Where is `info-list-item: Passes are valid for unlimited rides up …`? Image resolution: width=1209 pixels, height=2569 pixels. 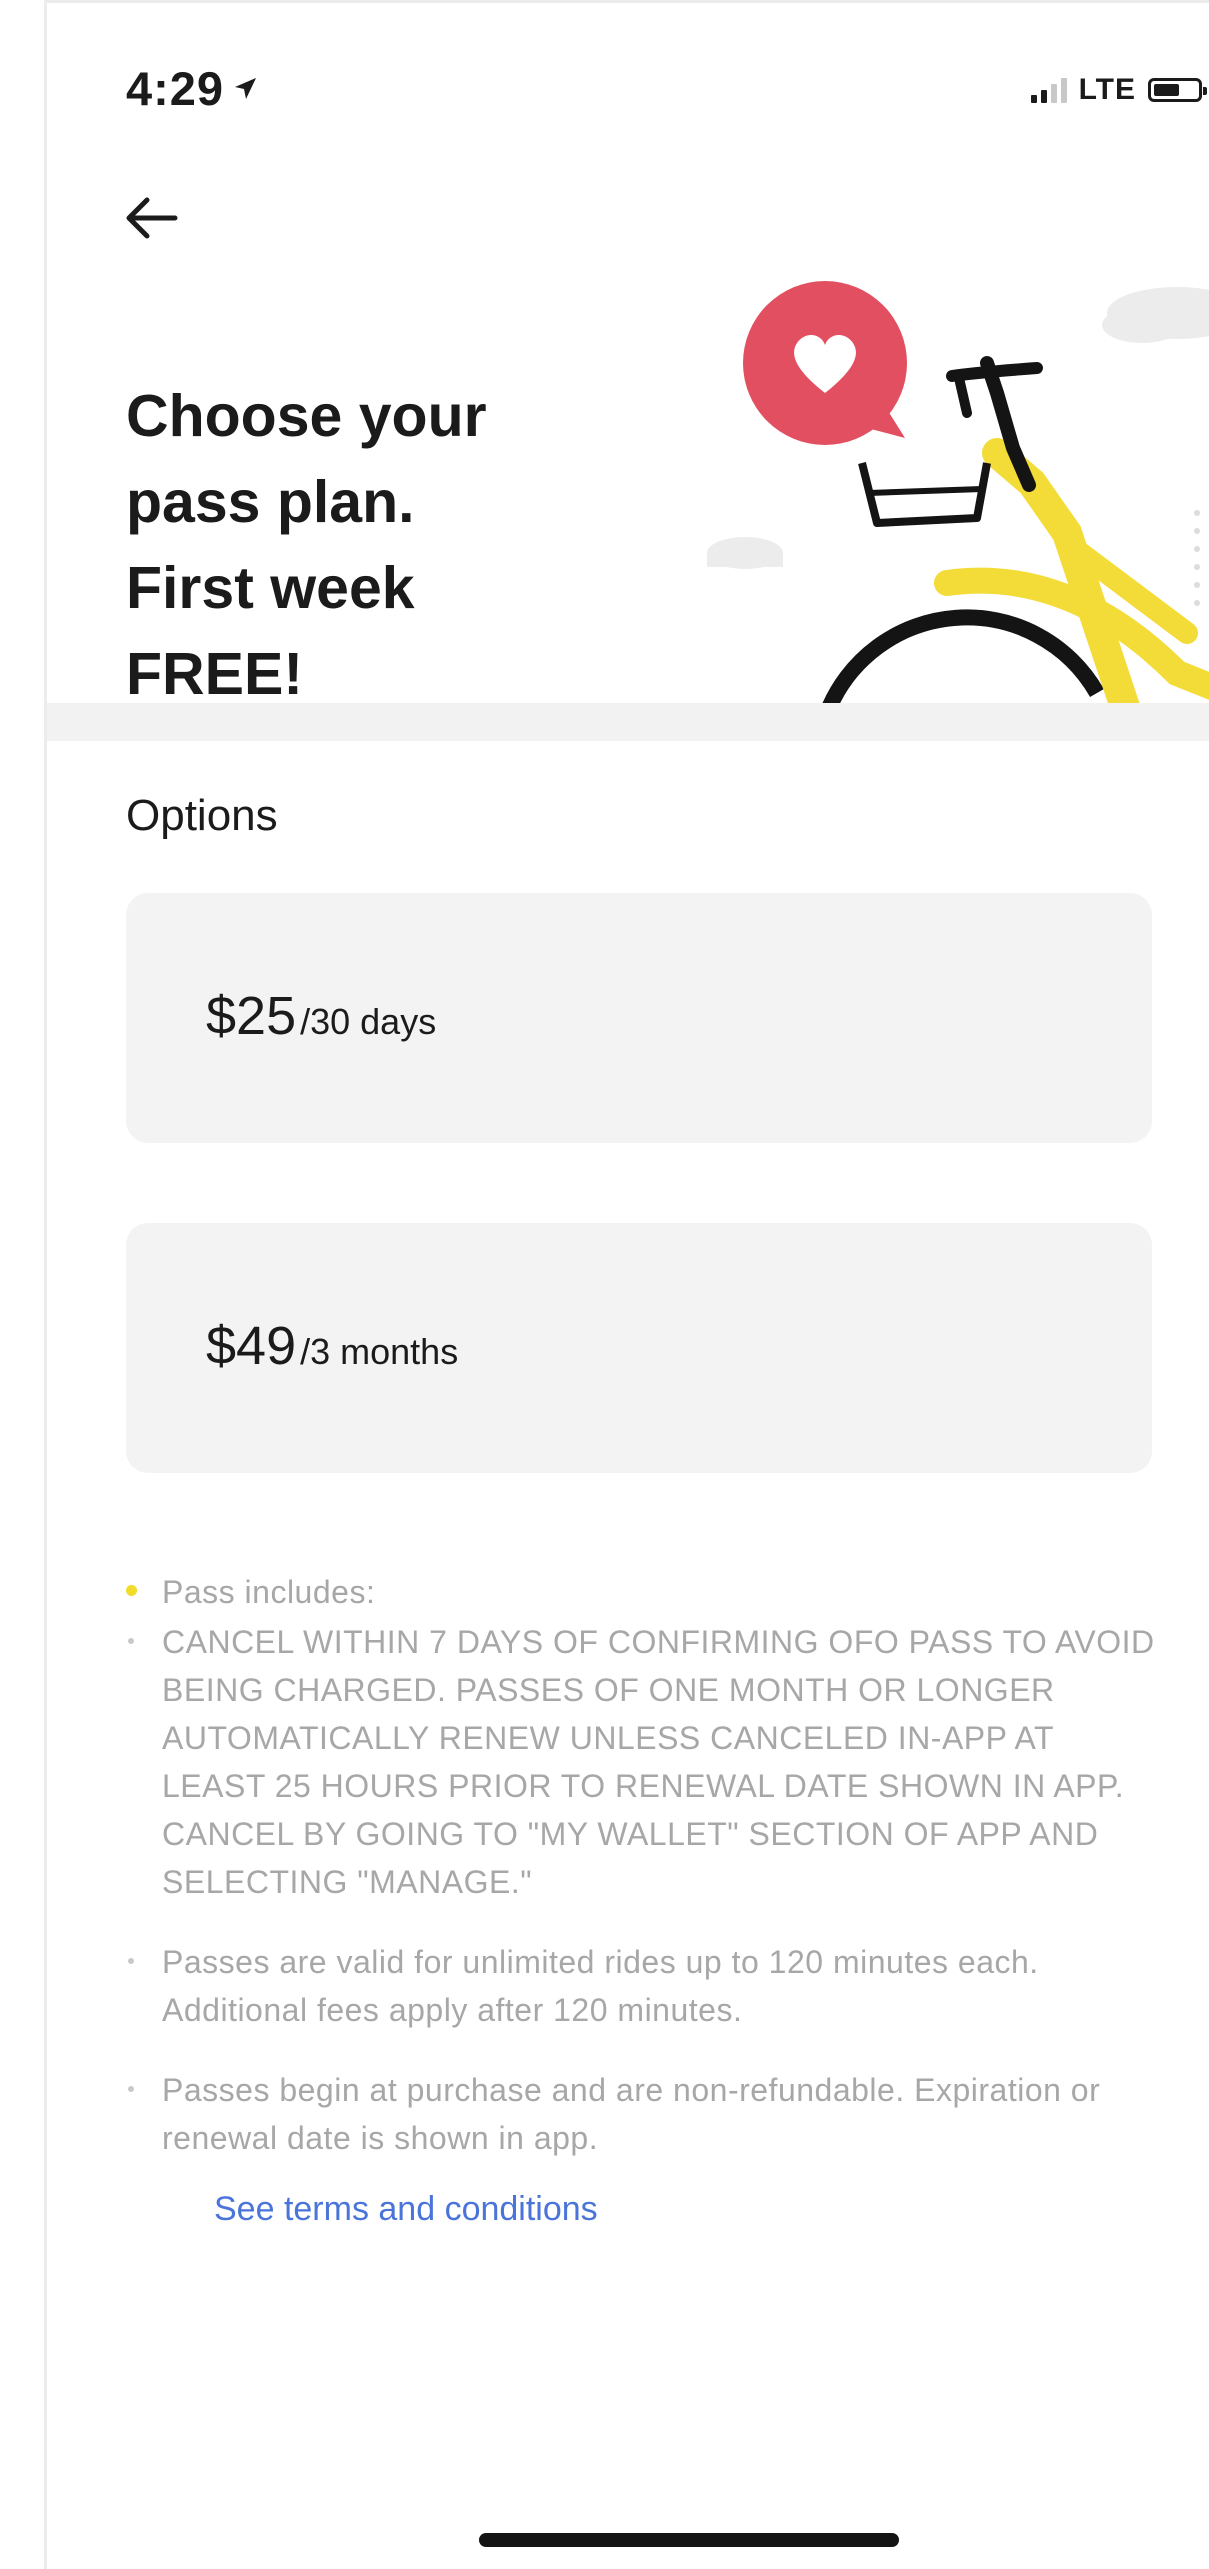
info-list-item: Passes are valid for unlimited rides up … is located at coordinates (646, 1986).